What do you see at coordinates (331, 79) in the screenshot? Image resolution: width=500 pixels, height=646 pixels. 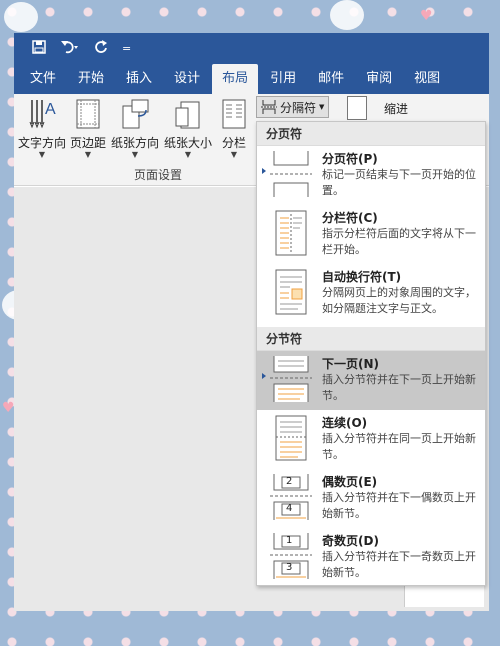 I see `tab-mailings: 邮件` at bounding box center [331, 79].